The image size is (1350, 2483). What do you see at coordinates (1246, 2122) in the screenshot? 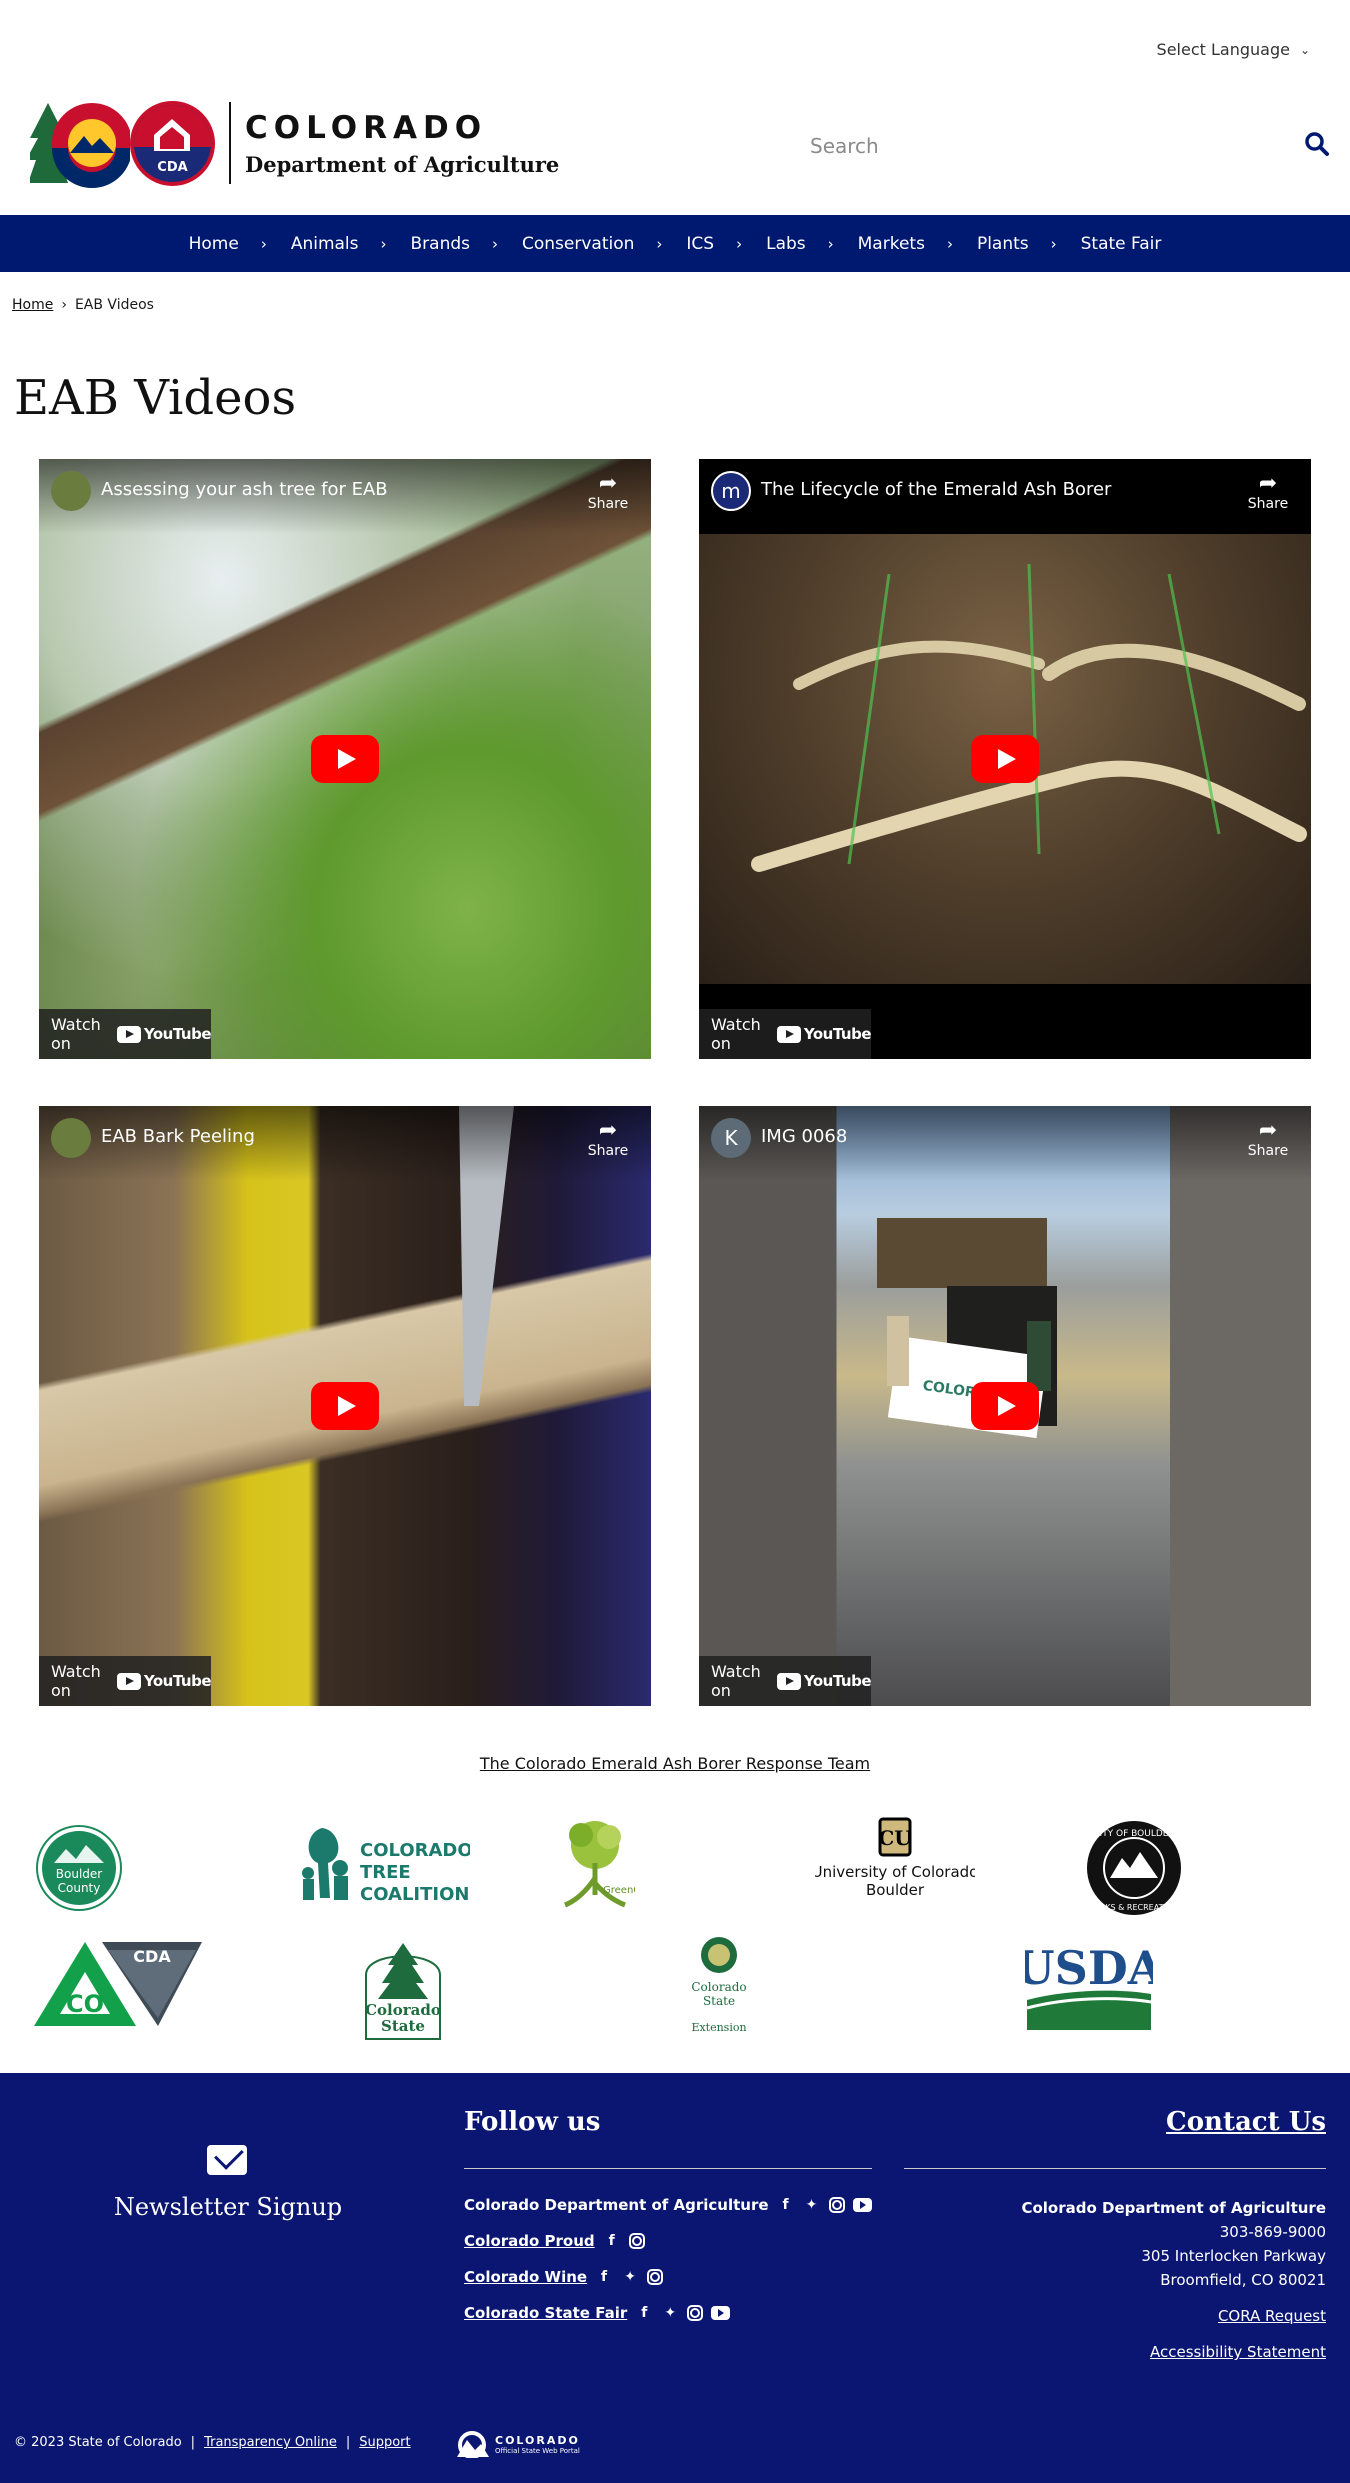
I see `contact-us-link: Contact Us` at bounding box center [1246, 2122].